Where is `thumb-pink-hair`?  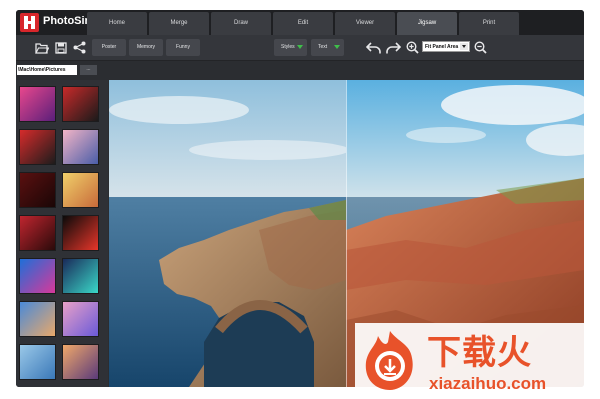
thumb-pink-hair is located at coordinates (80, 147).